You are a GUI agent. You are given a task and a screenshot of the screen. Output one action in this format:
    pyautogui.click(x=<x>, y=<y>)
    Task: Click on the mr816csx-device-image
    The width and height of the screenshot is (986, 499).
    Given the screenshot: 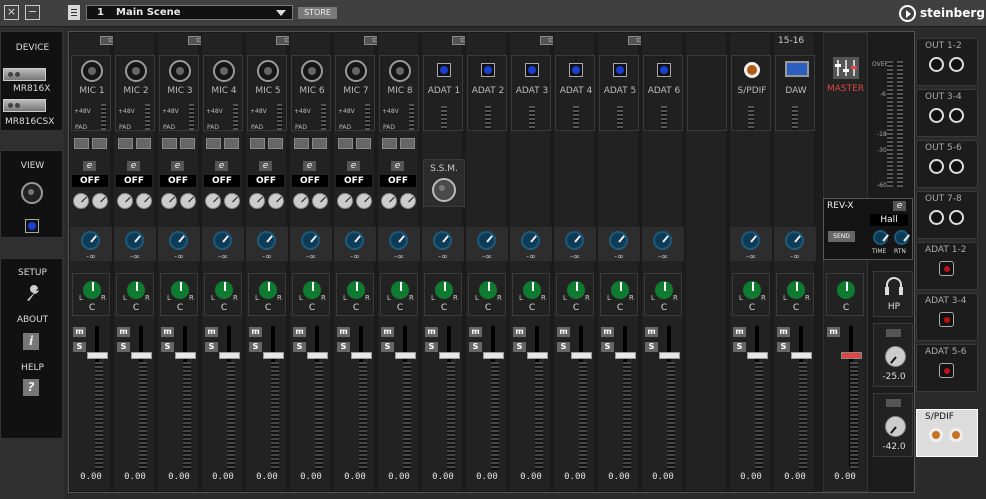 What is the action you would take?
    pyautogui.click(x=24, y=105)
    